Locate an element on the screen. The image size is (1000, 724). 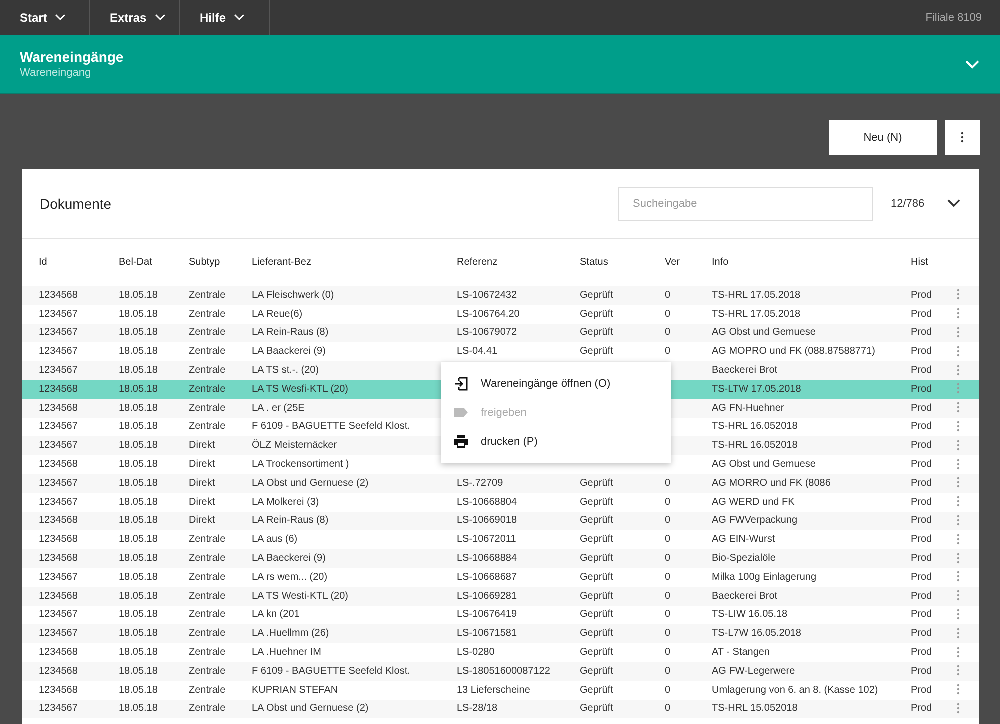
table-cell-text: TS-HRL 17.05.2018 is located at coordinates (757, 295).